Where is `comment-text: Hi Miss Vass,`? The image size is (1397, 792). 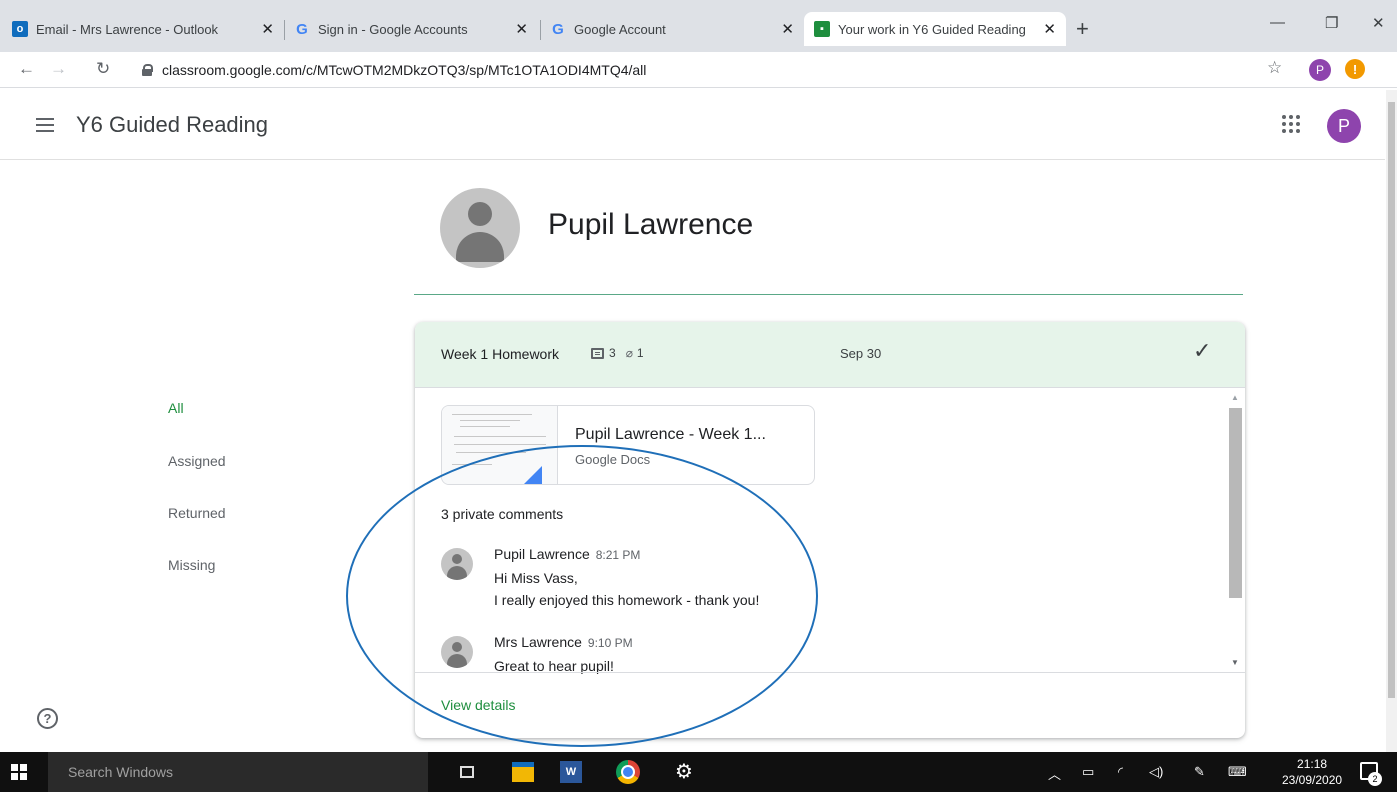 comment-text: Hi Miss Vass, is located at coordinates (536, 578).